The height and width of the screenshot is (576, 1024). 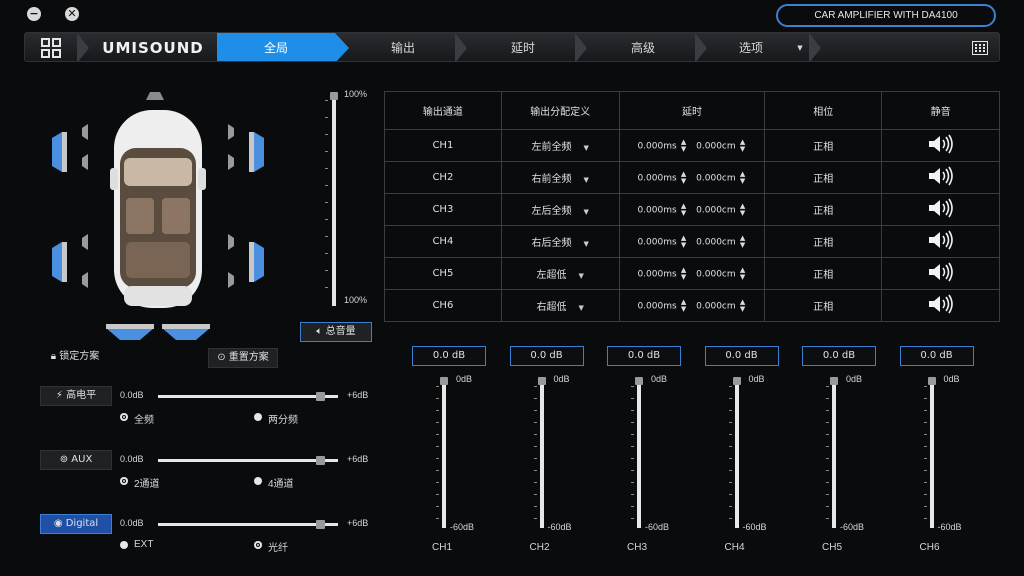 What do you see at coordinates (643, 47) in the screenshot?
I see `tab-advanced: 高级` at bounding box center [643, 47].